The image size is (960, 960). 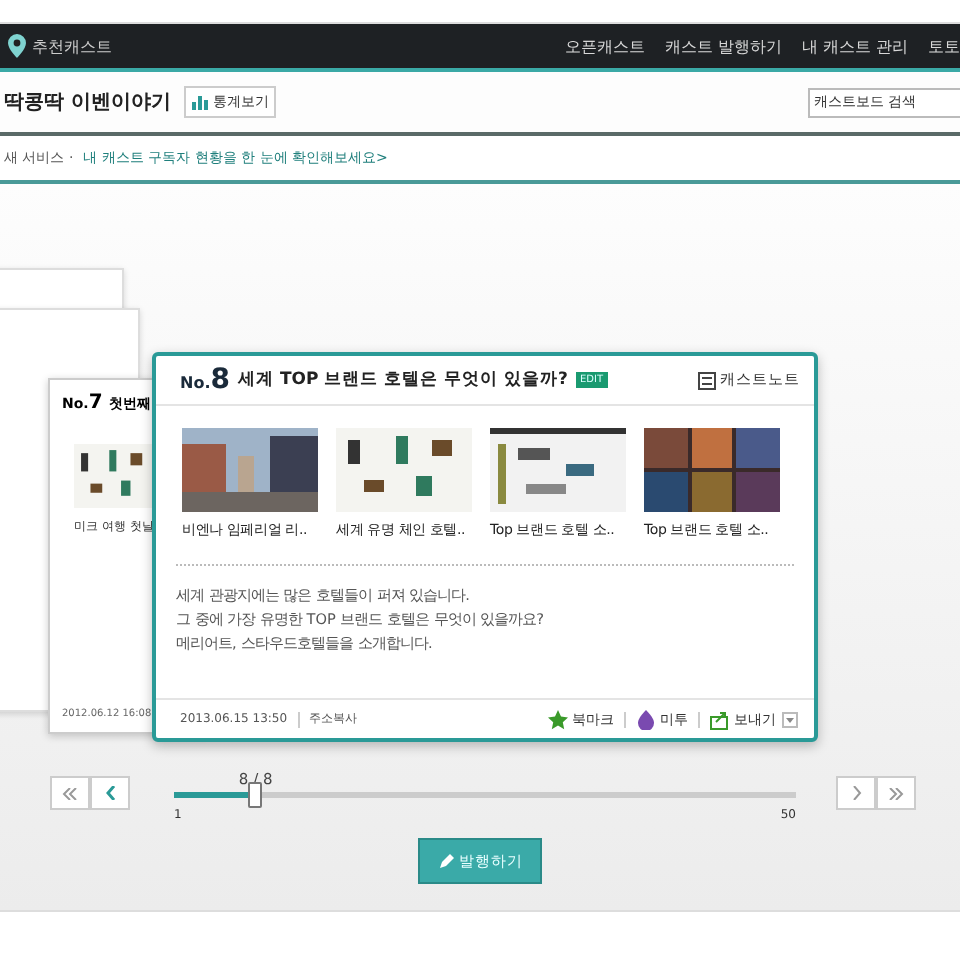 I want to click on double-chevron-right-icon, so click(x=896, y=793).